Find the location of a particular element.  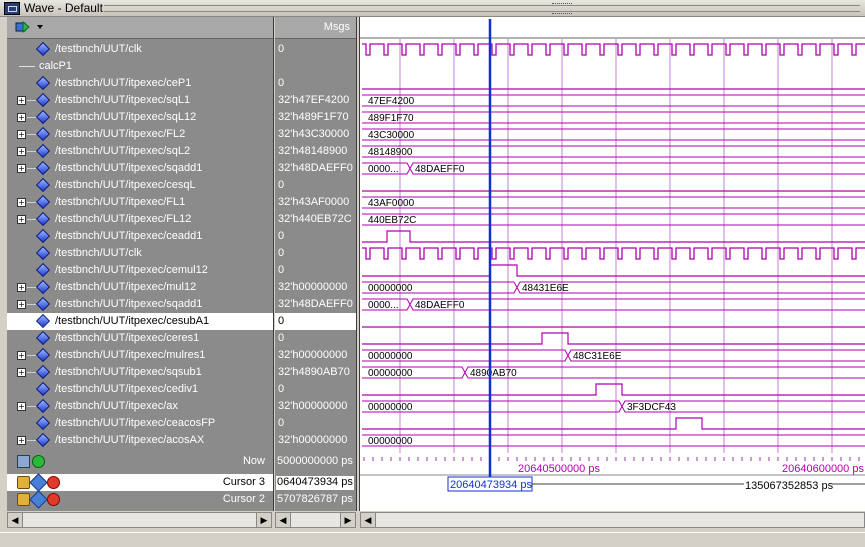

signal-value-row: 32'h48148900 is located at coordinates (315, 151).